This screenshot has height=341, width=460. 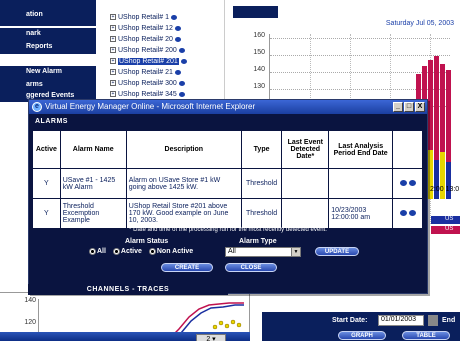 What do you see at coordinates (295, 252) in the screenshot?
I see `chevron-down-icon: ▼` at bounding box center [295, 252].